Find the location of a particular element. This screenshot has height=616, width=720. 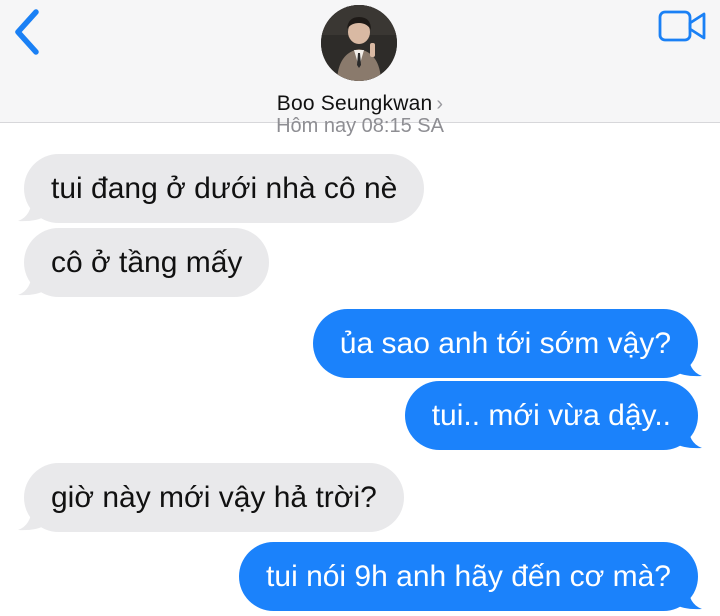

back-button is located at coordinates (28, 32).